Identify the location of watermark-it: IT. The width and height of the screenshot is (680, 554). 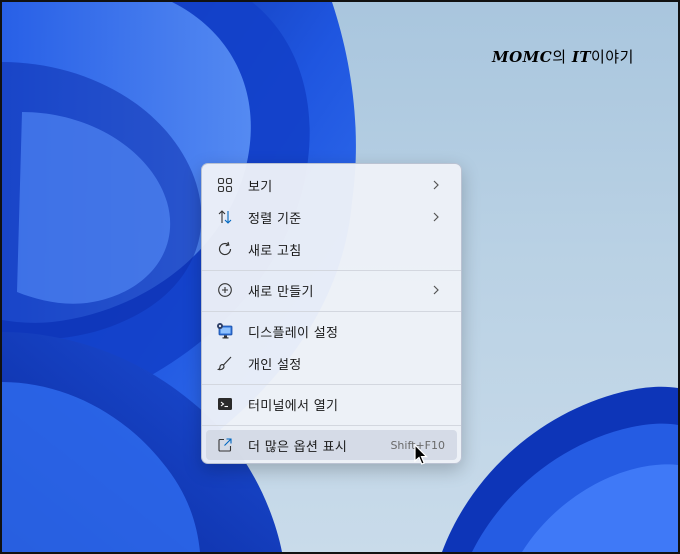
(581, 57).